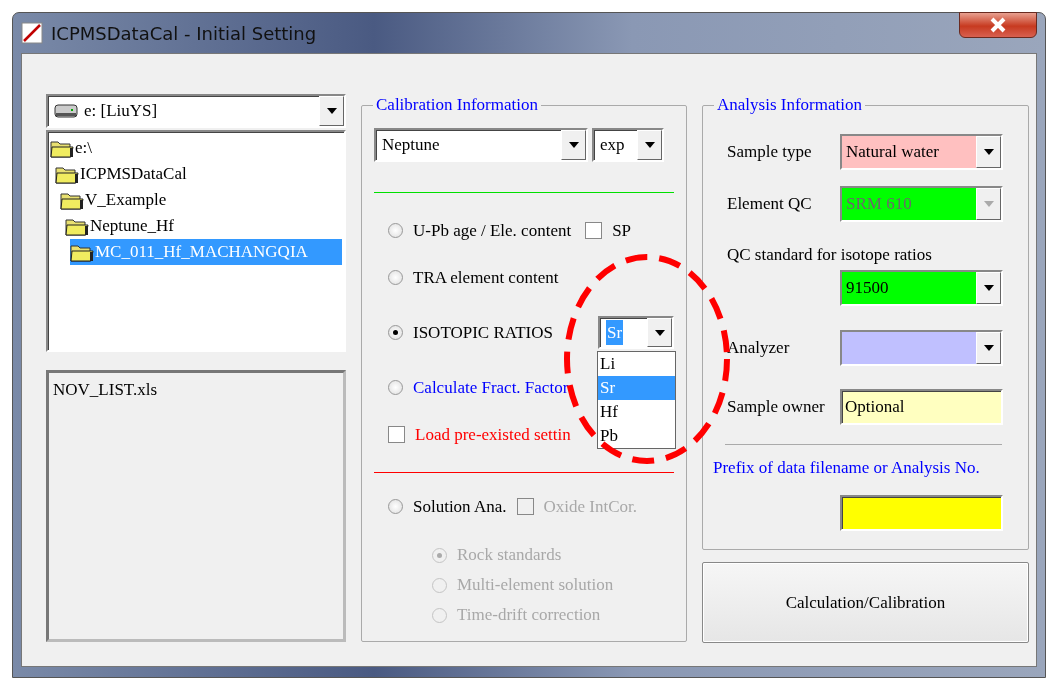 The image size is (1057, 680). Describe the element at coordinates (483, 332) in the screenshot. I see `option-label: ISOTOPIC RATIOS` at that location.